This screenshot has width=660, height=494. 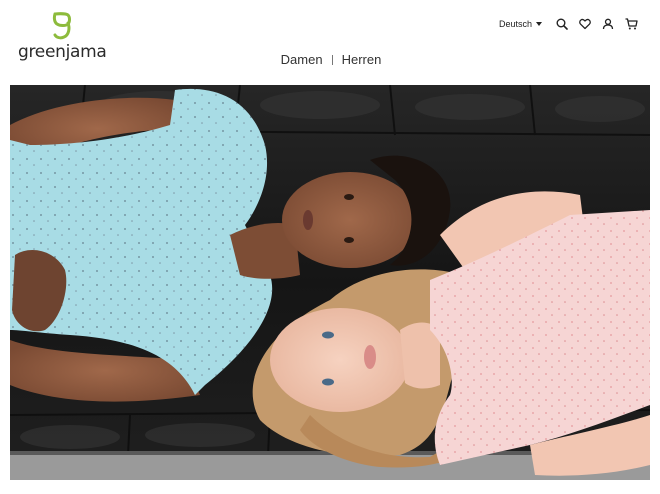 I want to click on caret-down-icon, so click(x=539, y=24).